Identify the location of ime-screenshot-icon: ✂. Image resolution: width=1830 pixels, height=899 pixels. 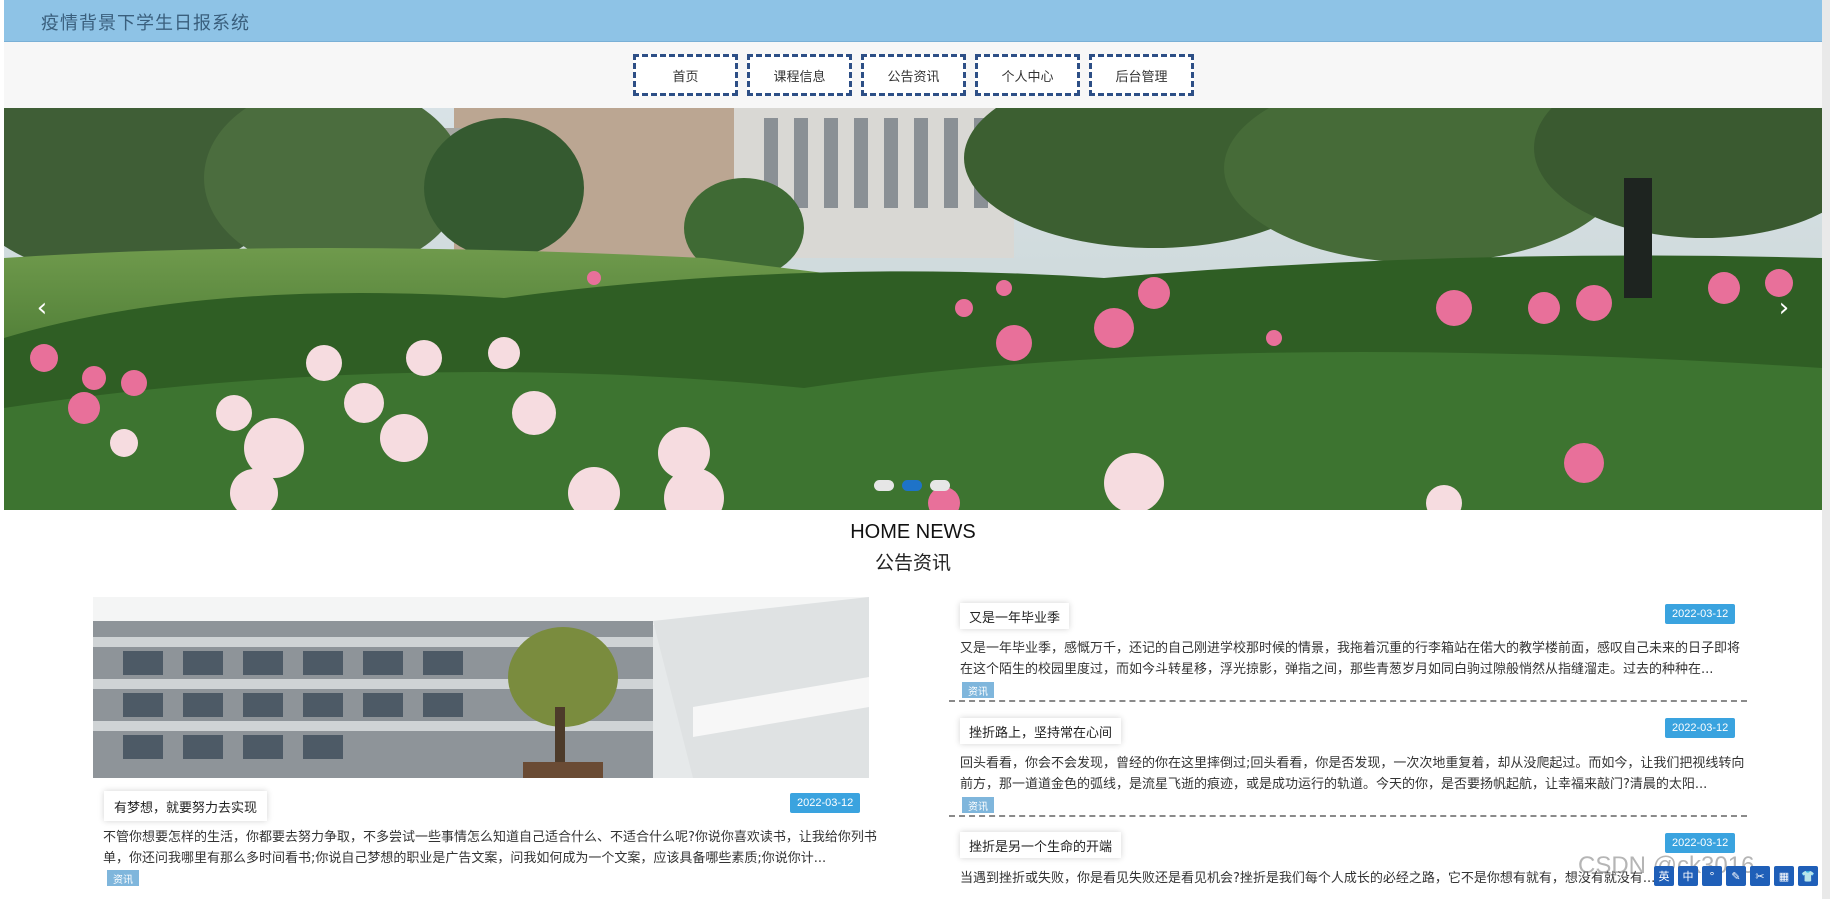
(1760, 876).